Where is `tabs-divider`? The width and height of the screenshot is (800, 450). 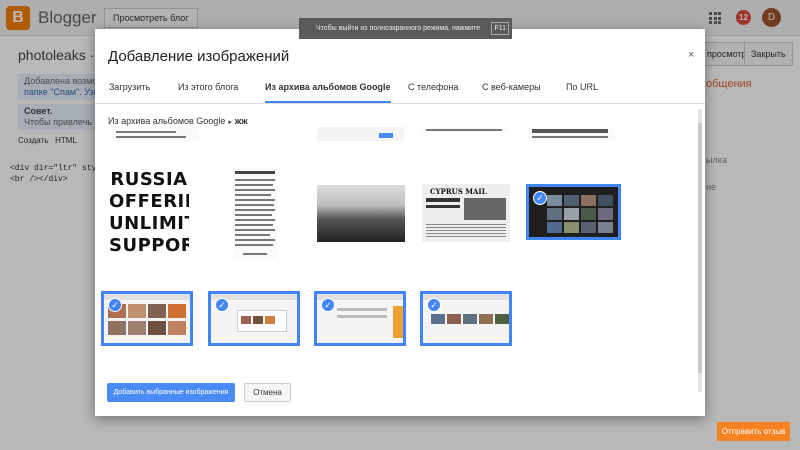 tabs-divider is located at coordinates (400, 103).